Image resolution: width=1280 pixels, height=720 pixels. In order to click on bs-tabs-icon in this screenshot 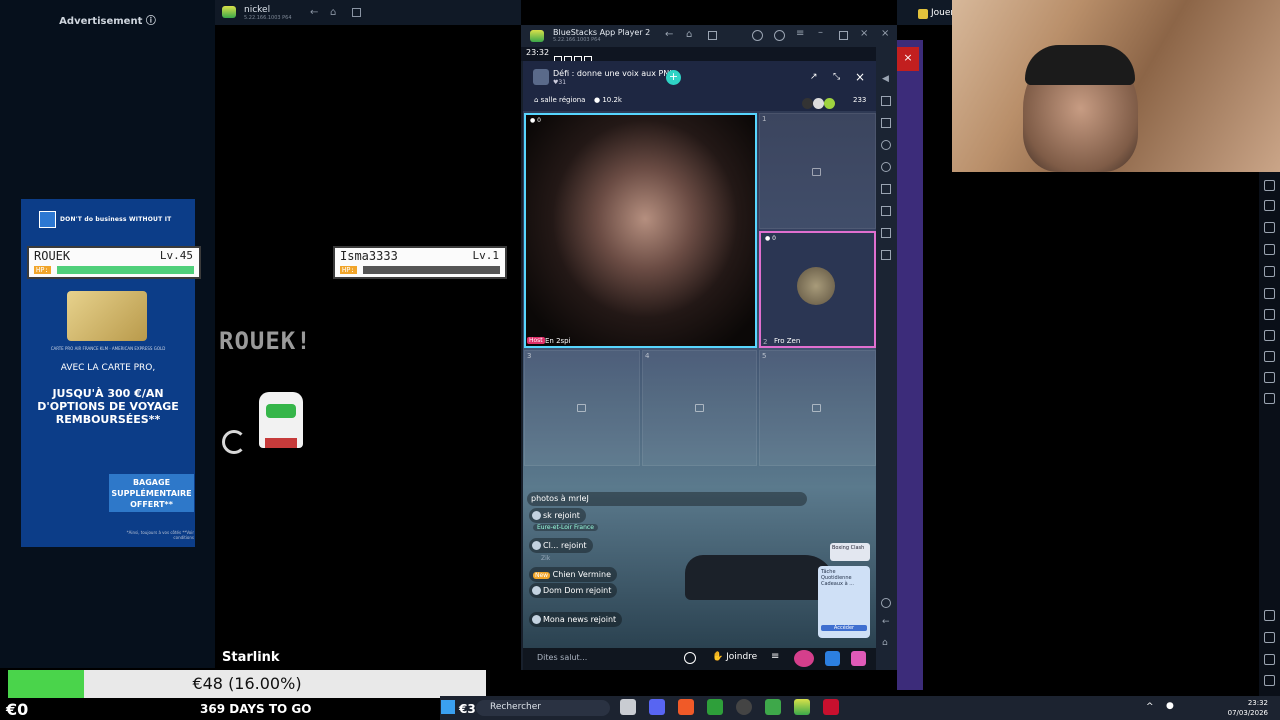, I will do `click(712, 35)`.